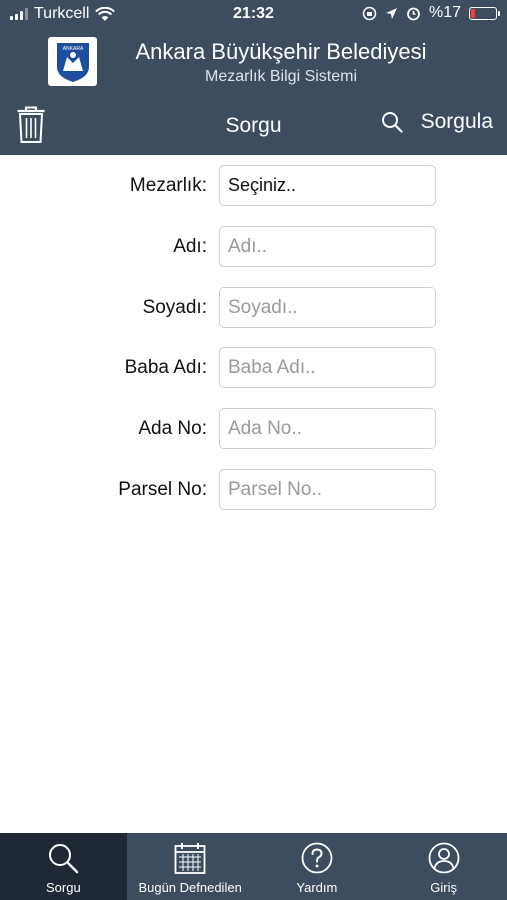 The image size is (507, 900). Describe the element at coordinates (31, 125) in the screenshot. I see `trash-icon` at that location.